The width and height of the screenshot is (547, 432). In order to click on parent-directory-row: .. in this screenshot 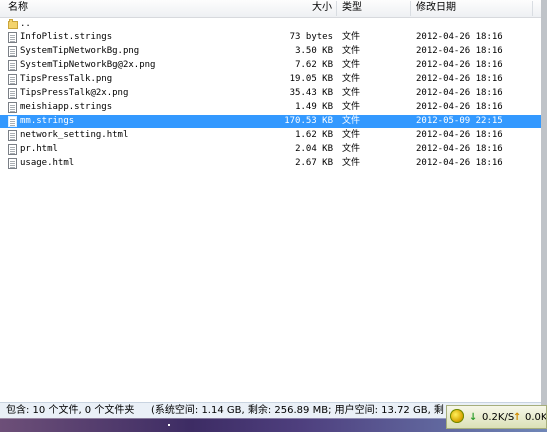, I will do `click(270, 24)`.